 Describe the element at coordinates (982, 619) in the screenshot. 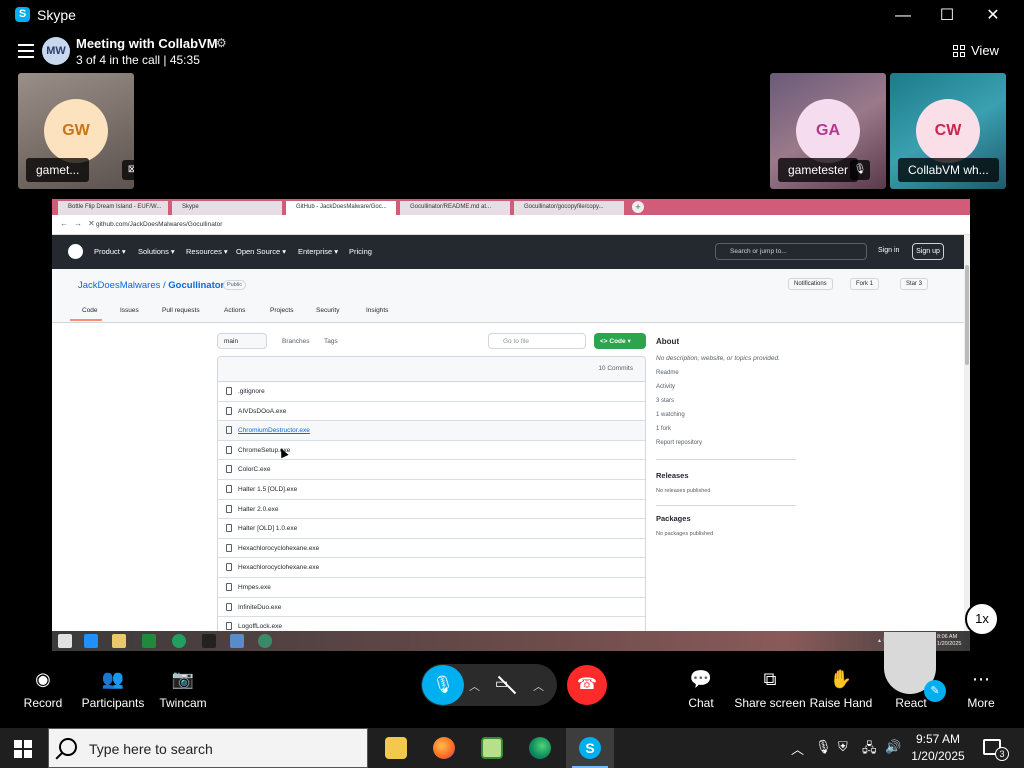

I see `playback-speed-button: 1x` at that location.